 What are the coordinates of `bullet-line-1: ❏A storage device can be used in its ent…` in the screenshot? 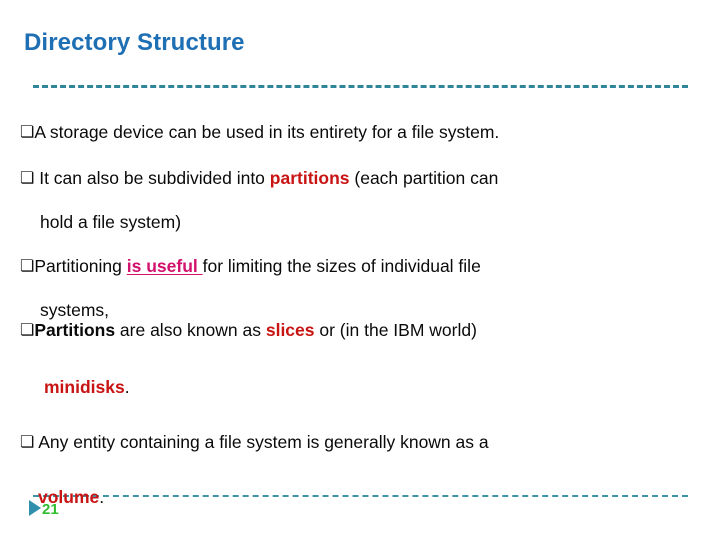 It's located at (260, 132).